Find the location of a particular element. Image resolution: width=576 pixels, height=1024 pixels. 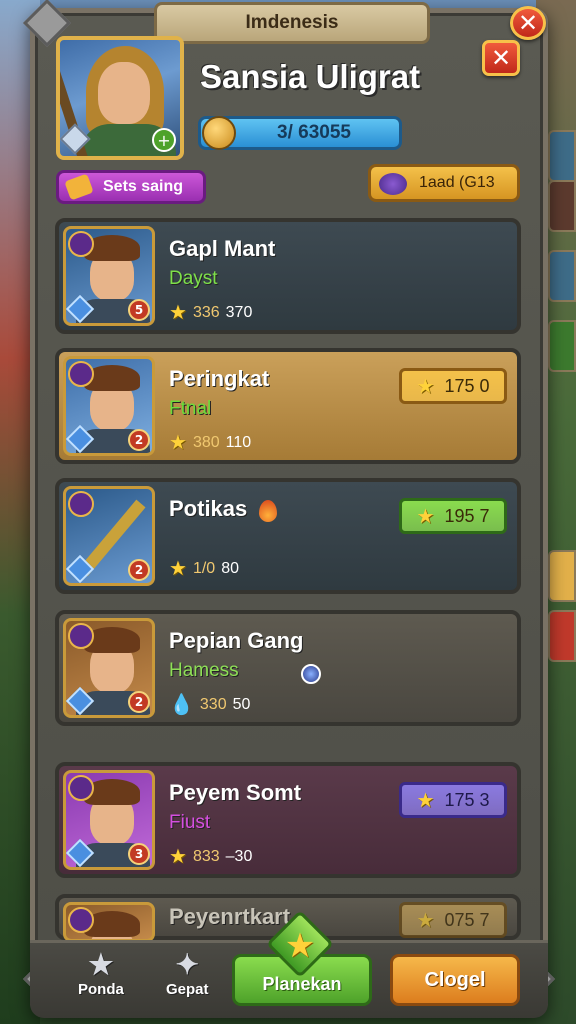

quest-card: 5 Gapl Mant Dayst ★ 336 370 is located at coordinates (288, 276).